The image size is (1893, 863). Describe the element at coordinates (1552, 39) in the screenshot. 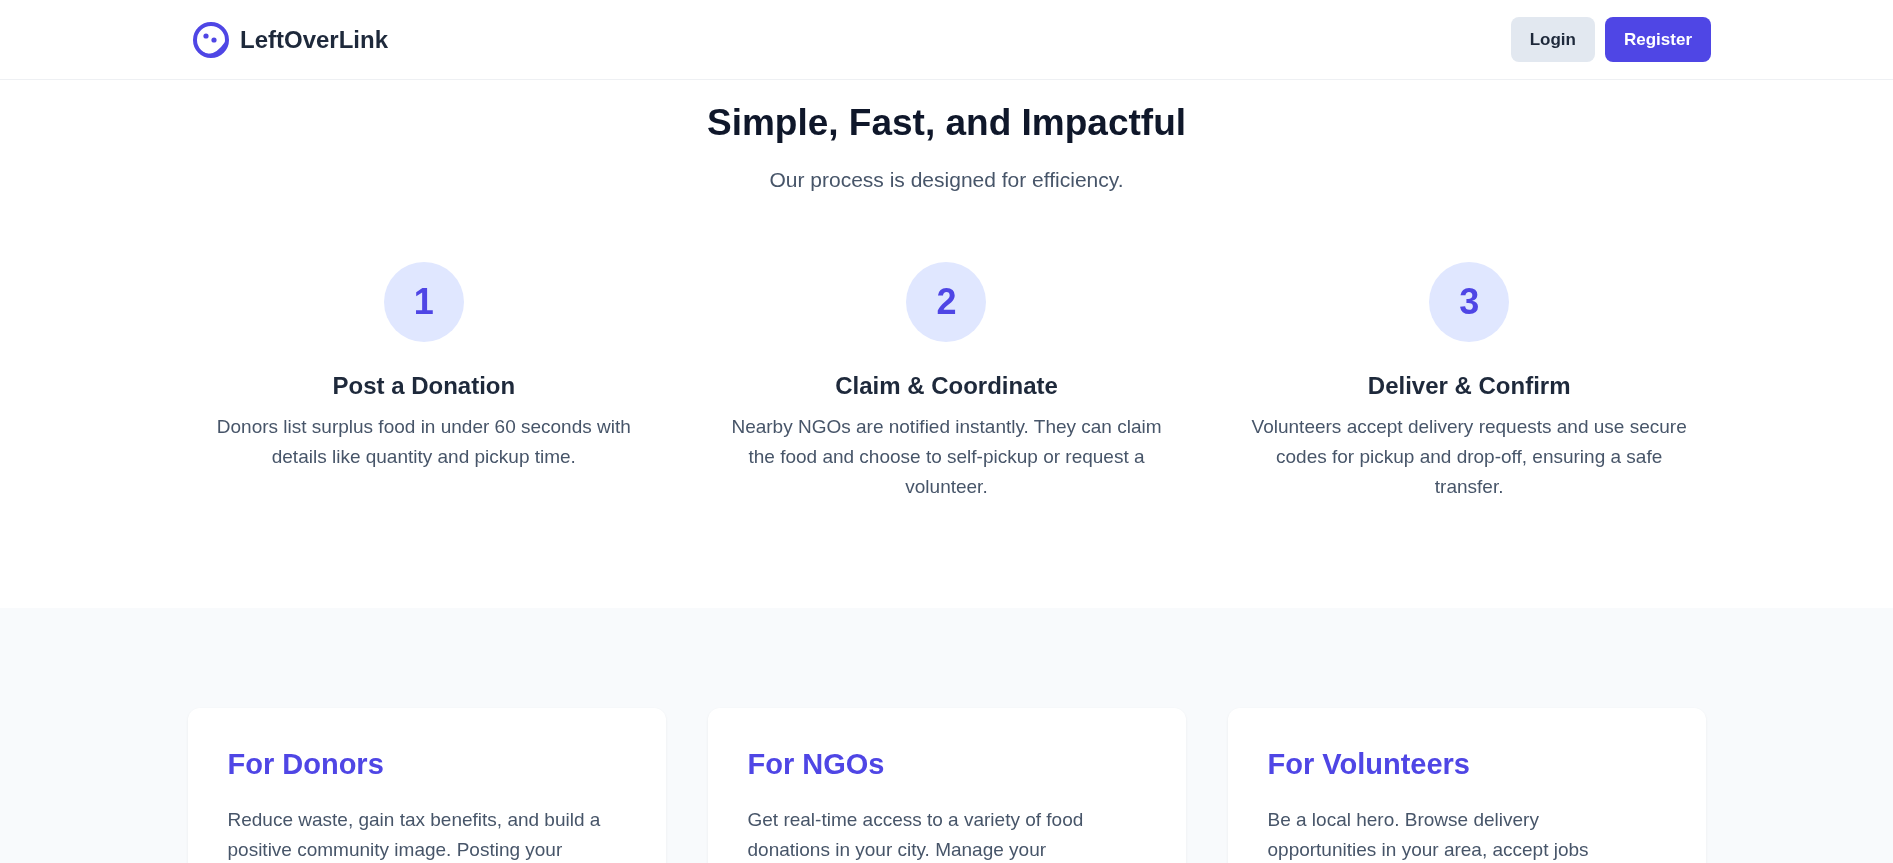

I see `login-button: Login` at that location.